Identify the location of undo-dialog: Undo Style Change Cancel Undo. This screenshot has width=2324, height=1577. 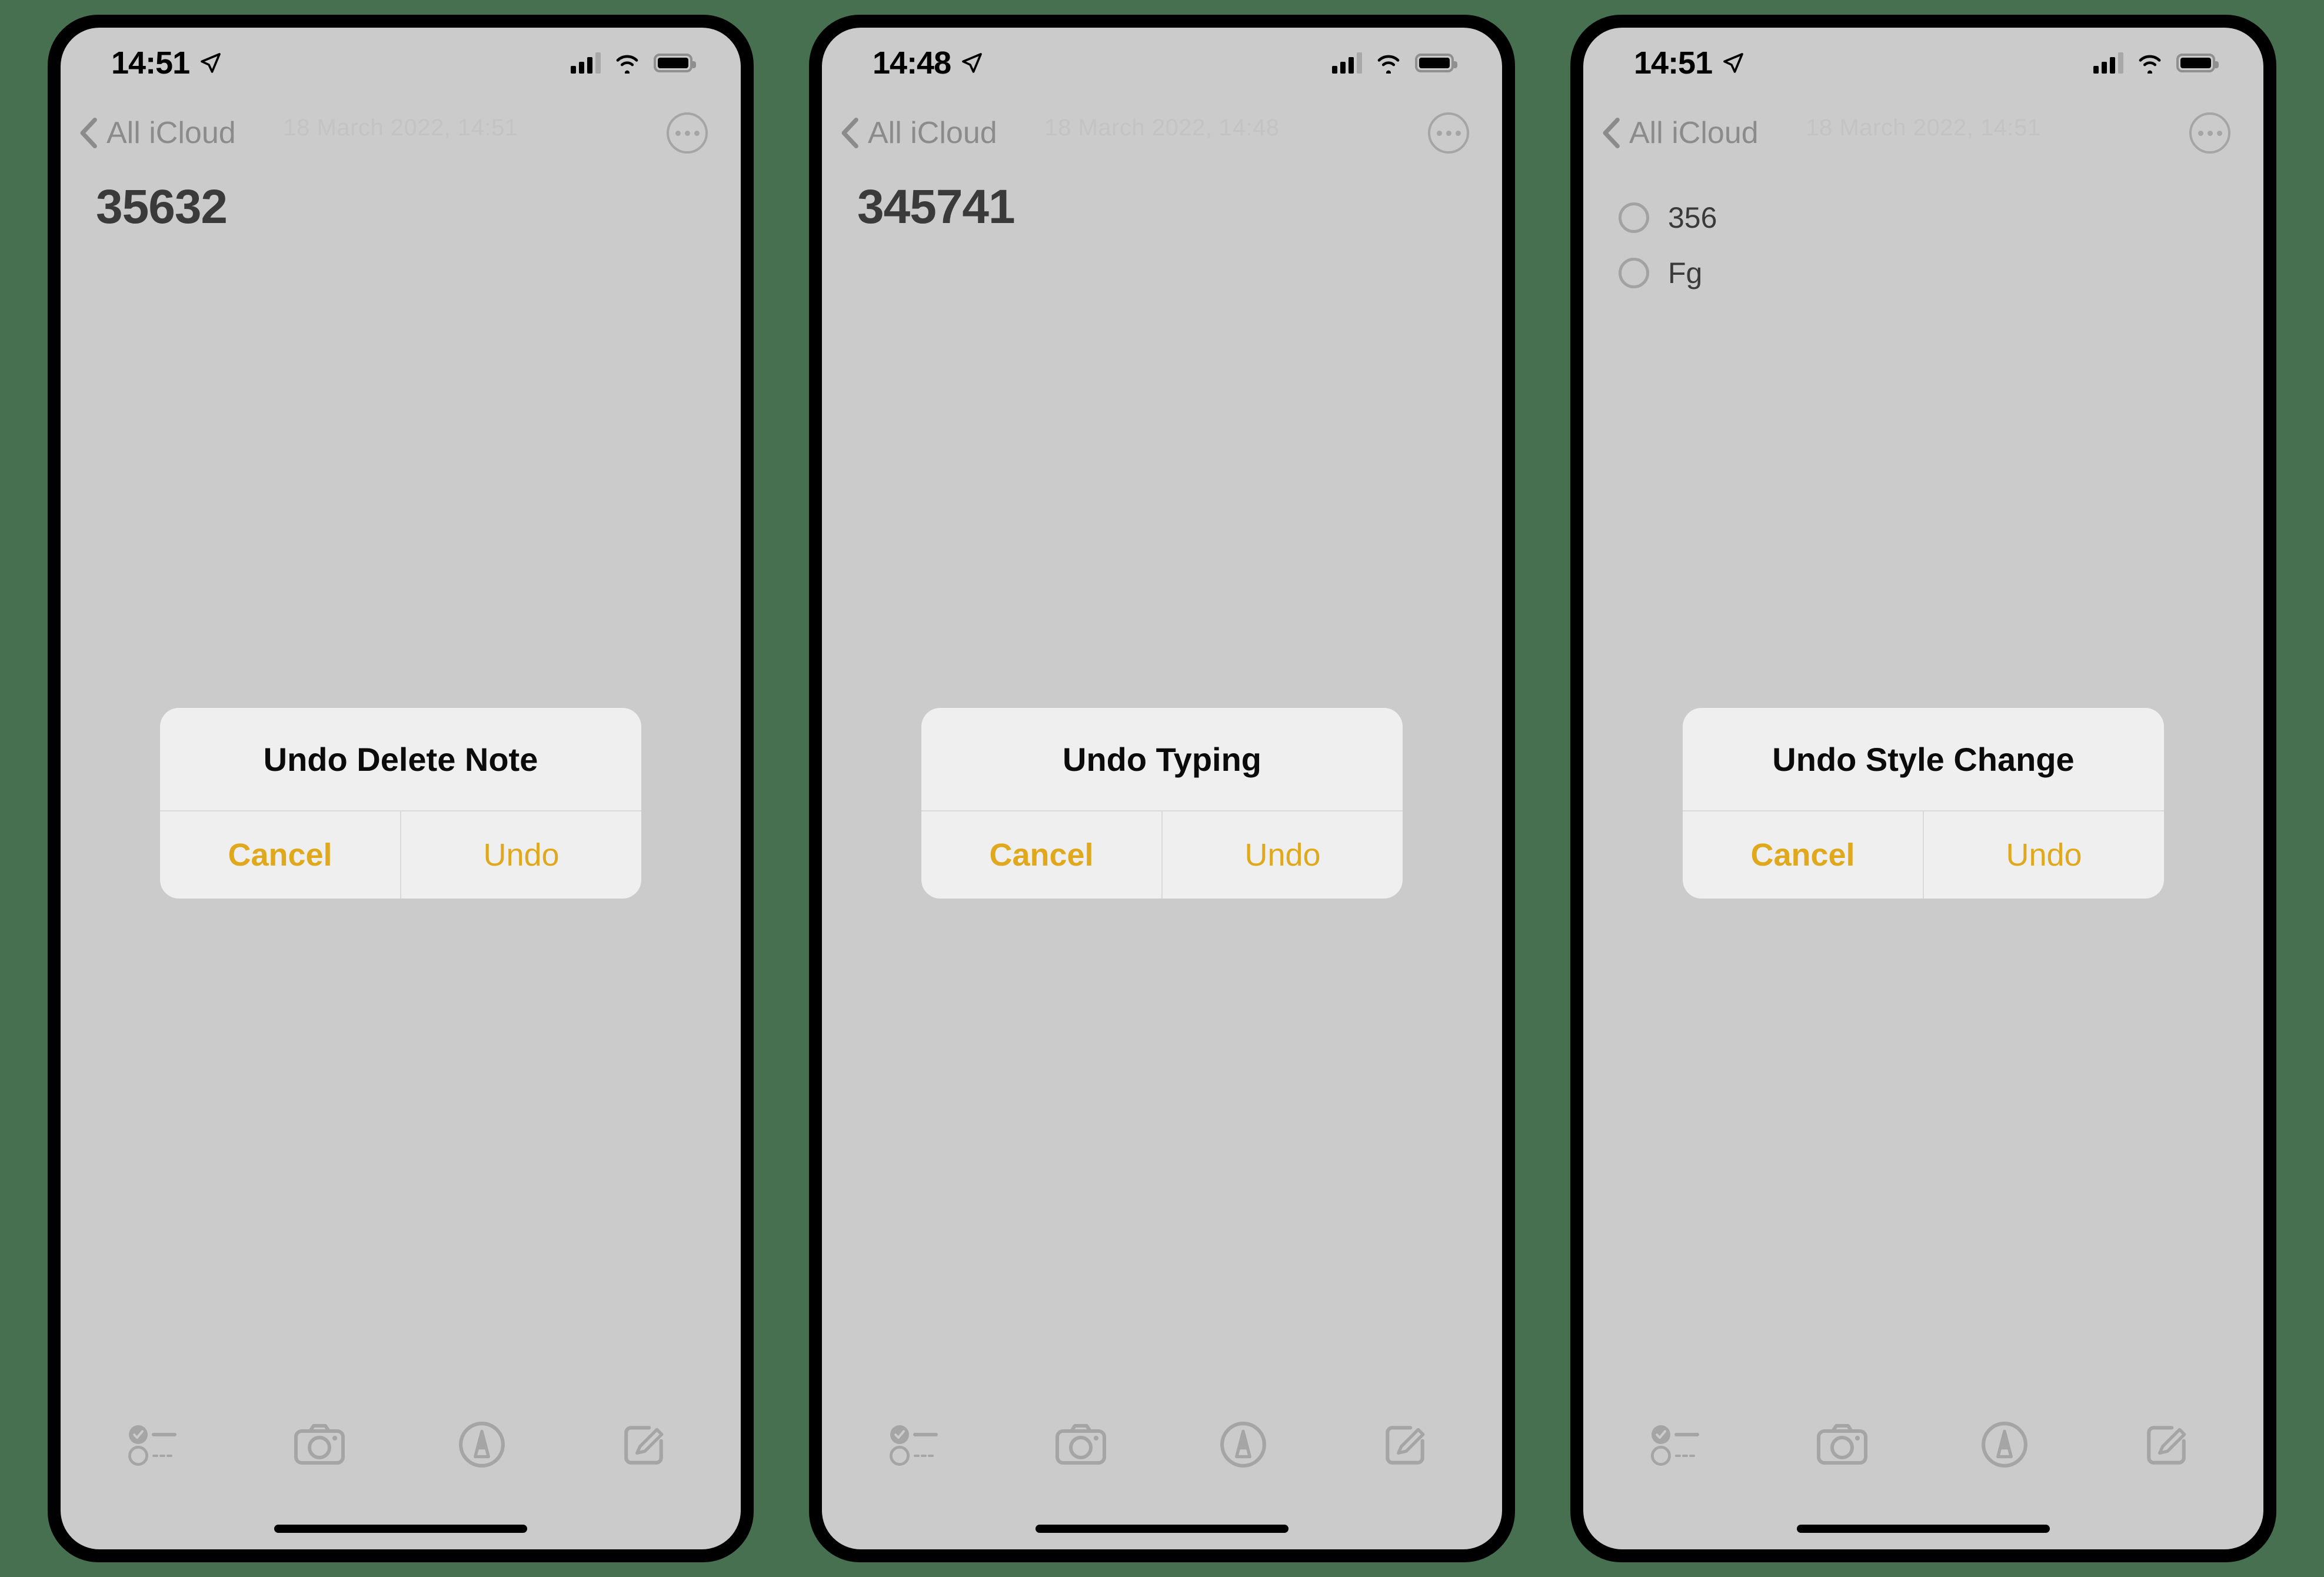
(1924, 803).